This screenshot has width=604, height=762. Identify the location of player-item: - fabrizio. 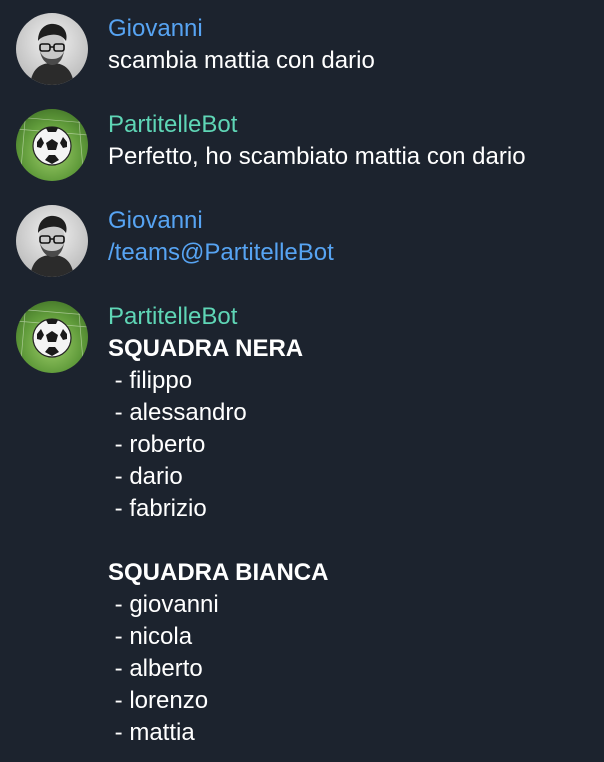
(157, 508).